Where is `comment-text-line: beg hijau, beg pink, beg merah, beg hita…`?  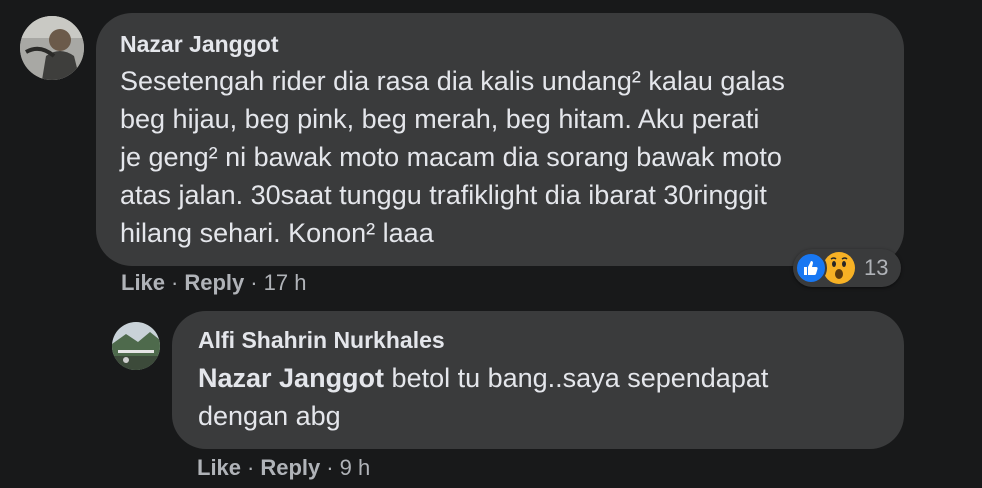
comment-text-line: beg hijau, beg pink, beg merah, beg hita… is located at coordinates (440, 119).